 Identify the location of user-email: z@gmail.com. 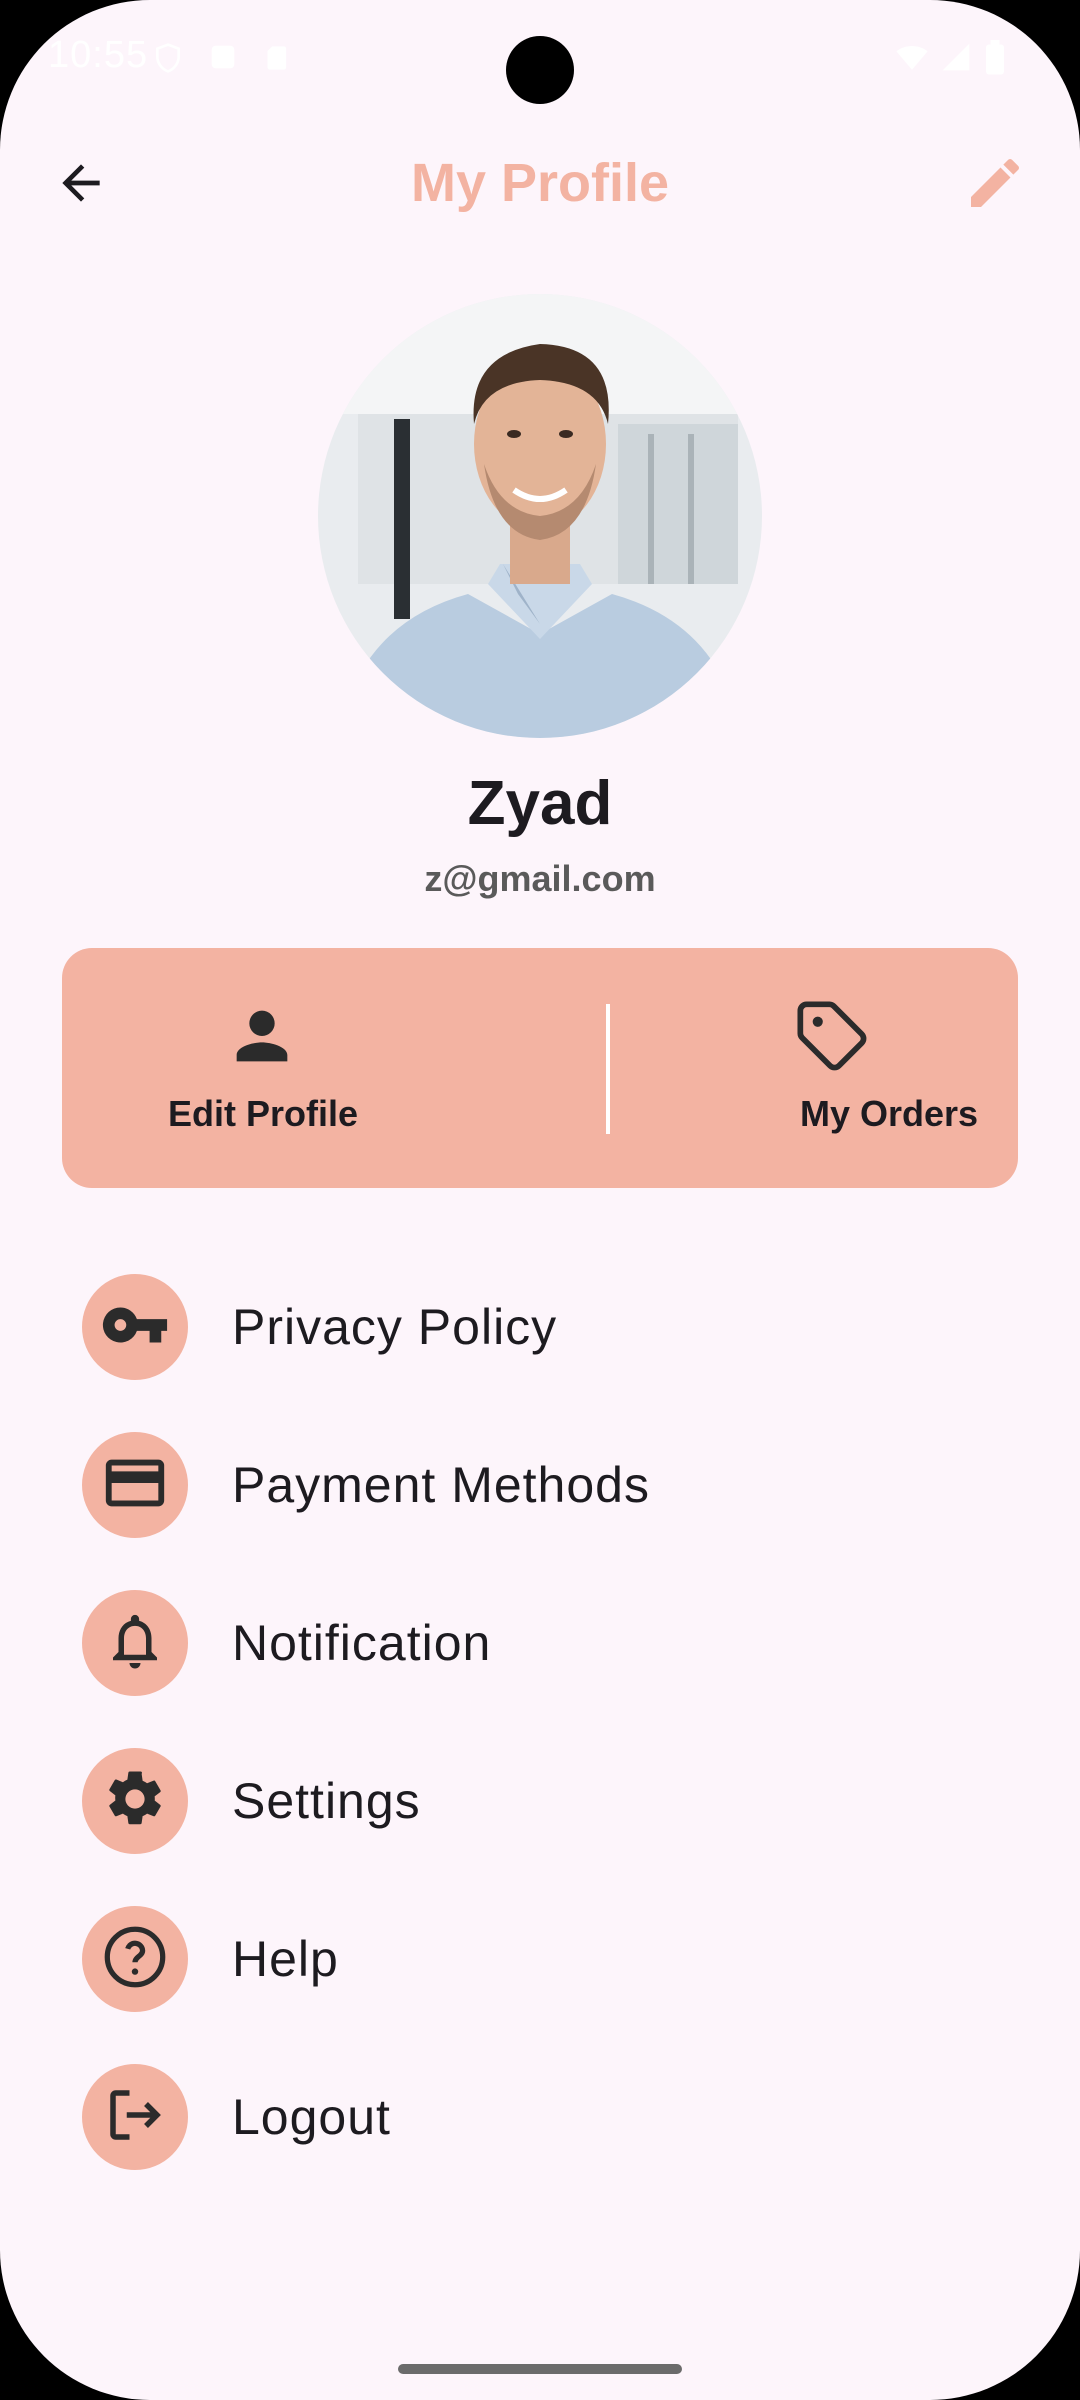
(540, 878).